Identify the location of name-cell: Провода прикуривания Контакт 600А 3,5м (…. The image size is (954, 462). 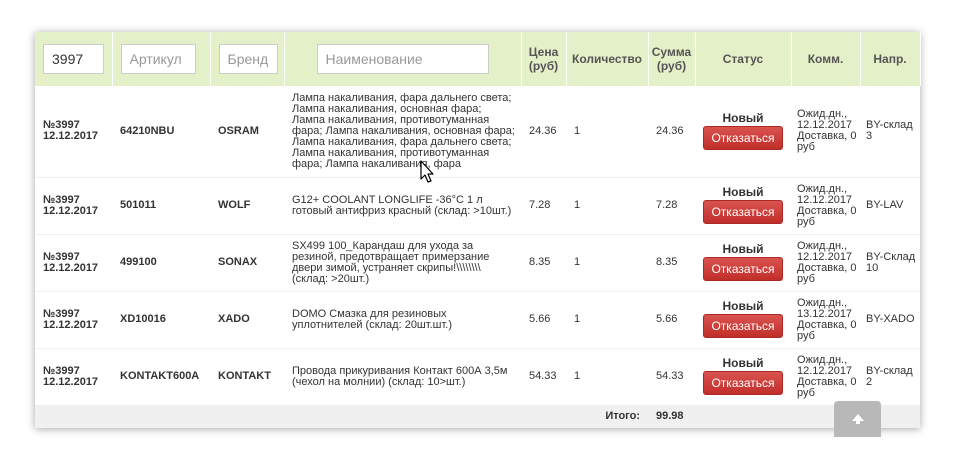
(402, 377).